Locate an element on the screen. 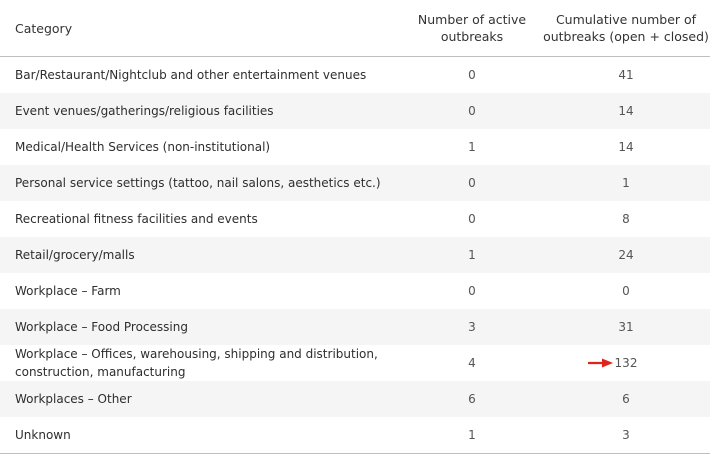 Image resolution: width=713 pixels, height=457 pixels. active-count-cell: 4 is located at coordinates (472, 363).